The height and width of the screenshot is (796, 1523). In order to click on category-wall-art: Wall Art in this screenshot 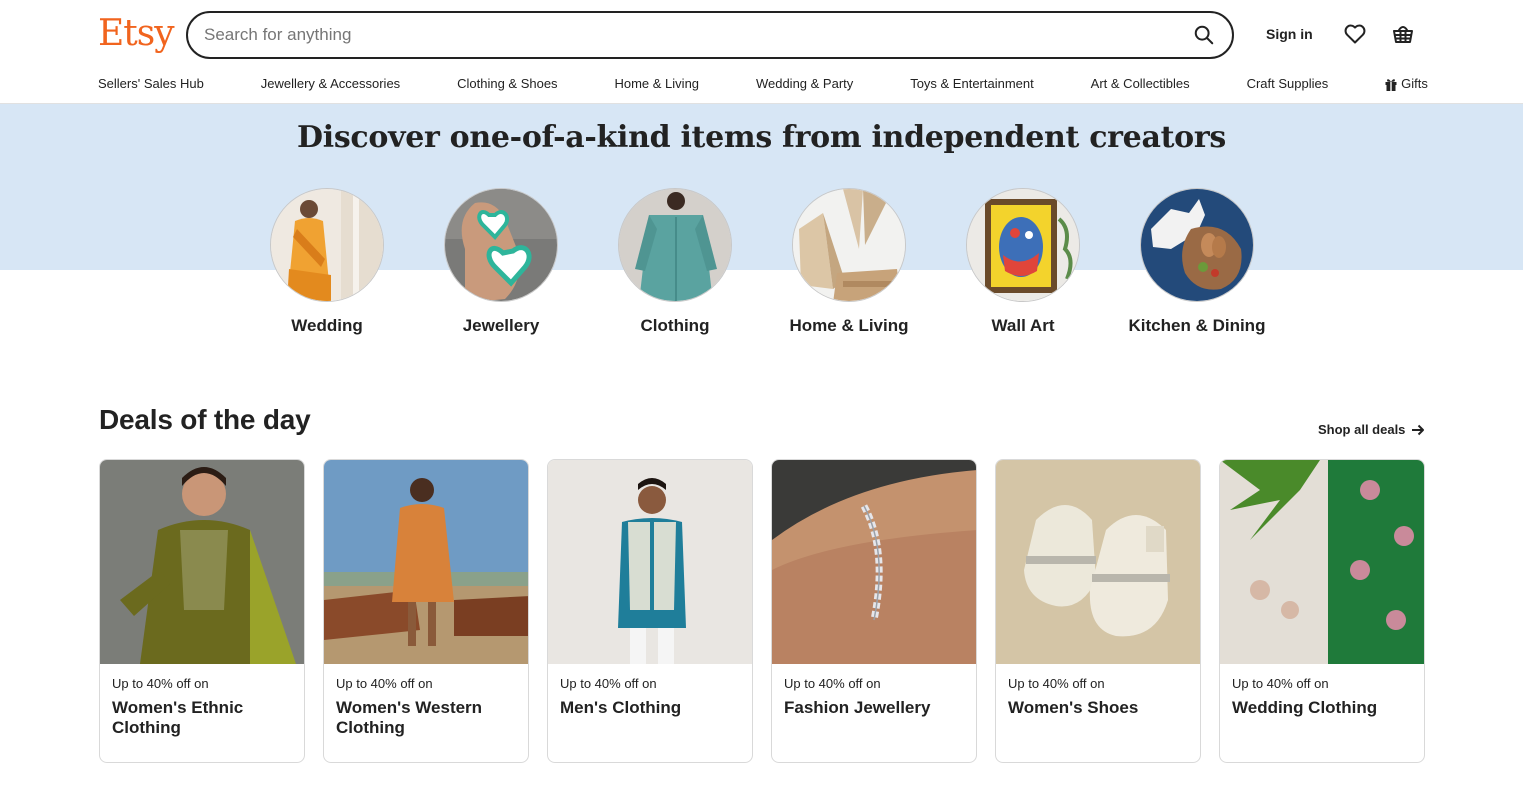, I will do `click(1023, 262)`.